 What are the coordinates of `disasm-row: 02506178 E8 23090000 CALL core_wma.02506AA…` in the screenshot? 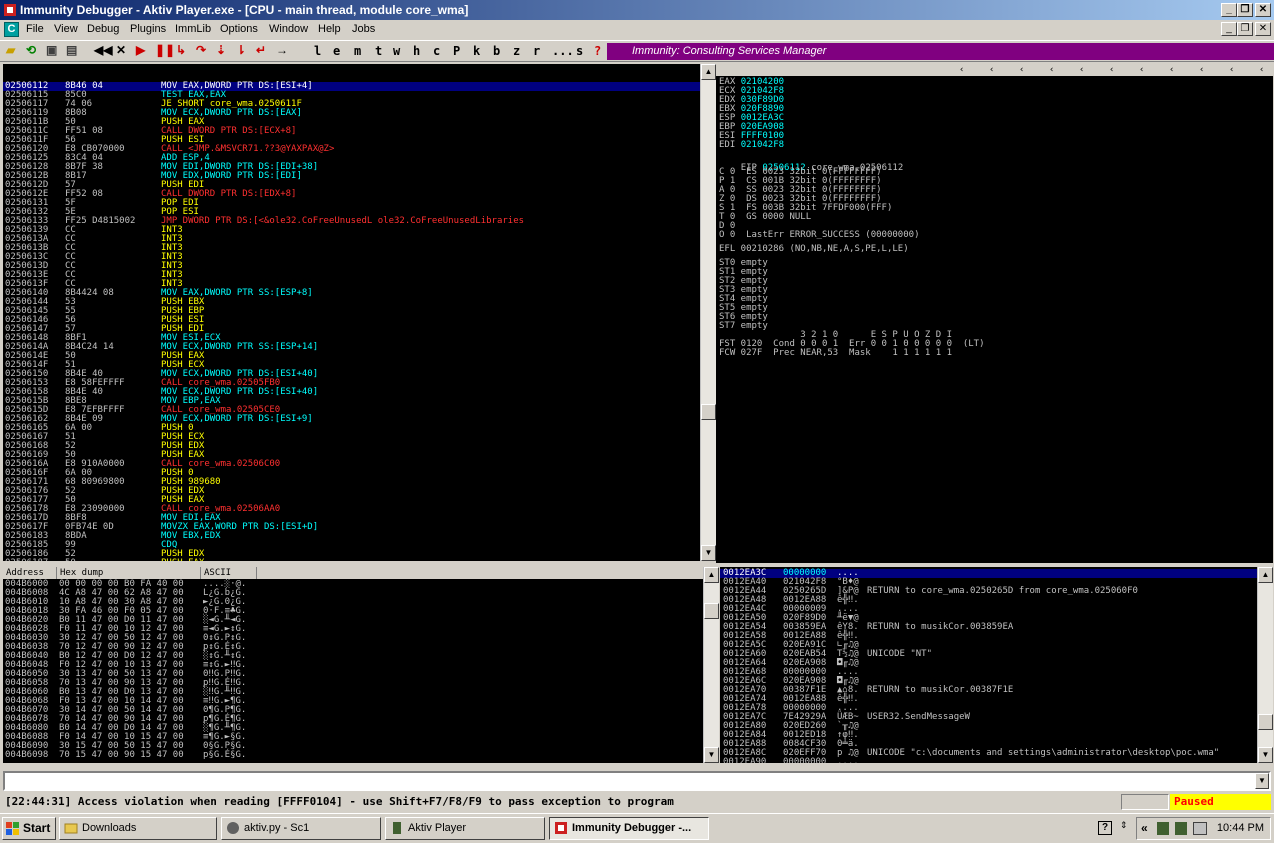 It's located at (351, 509).